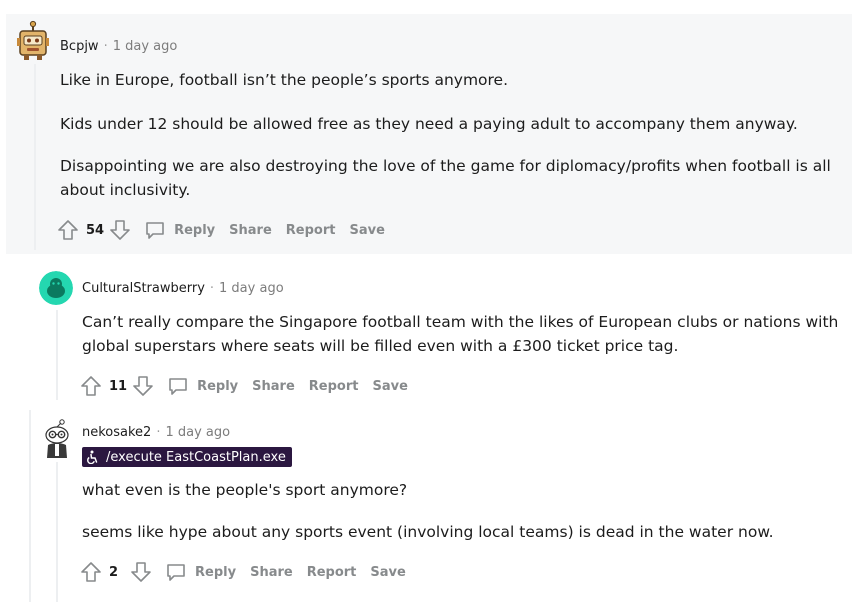 This screenshot has height=602, width=862. I want to click on username: Bcpjw, so click(79, 46).